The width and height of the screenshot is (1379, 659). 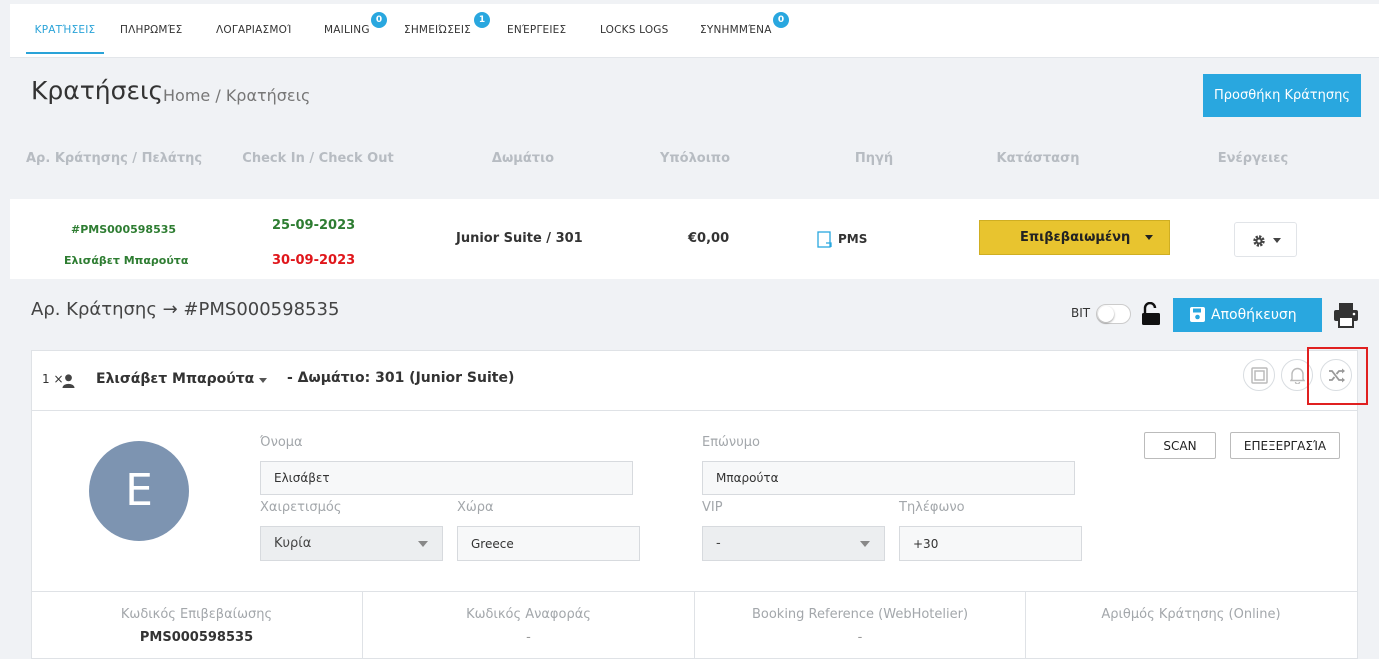 I want to click on tab-notes: ΣΗΜΕΙΏΣΕΙΣ, so click(x=437, y=29).